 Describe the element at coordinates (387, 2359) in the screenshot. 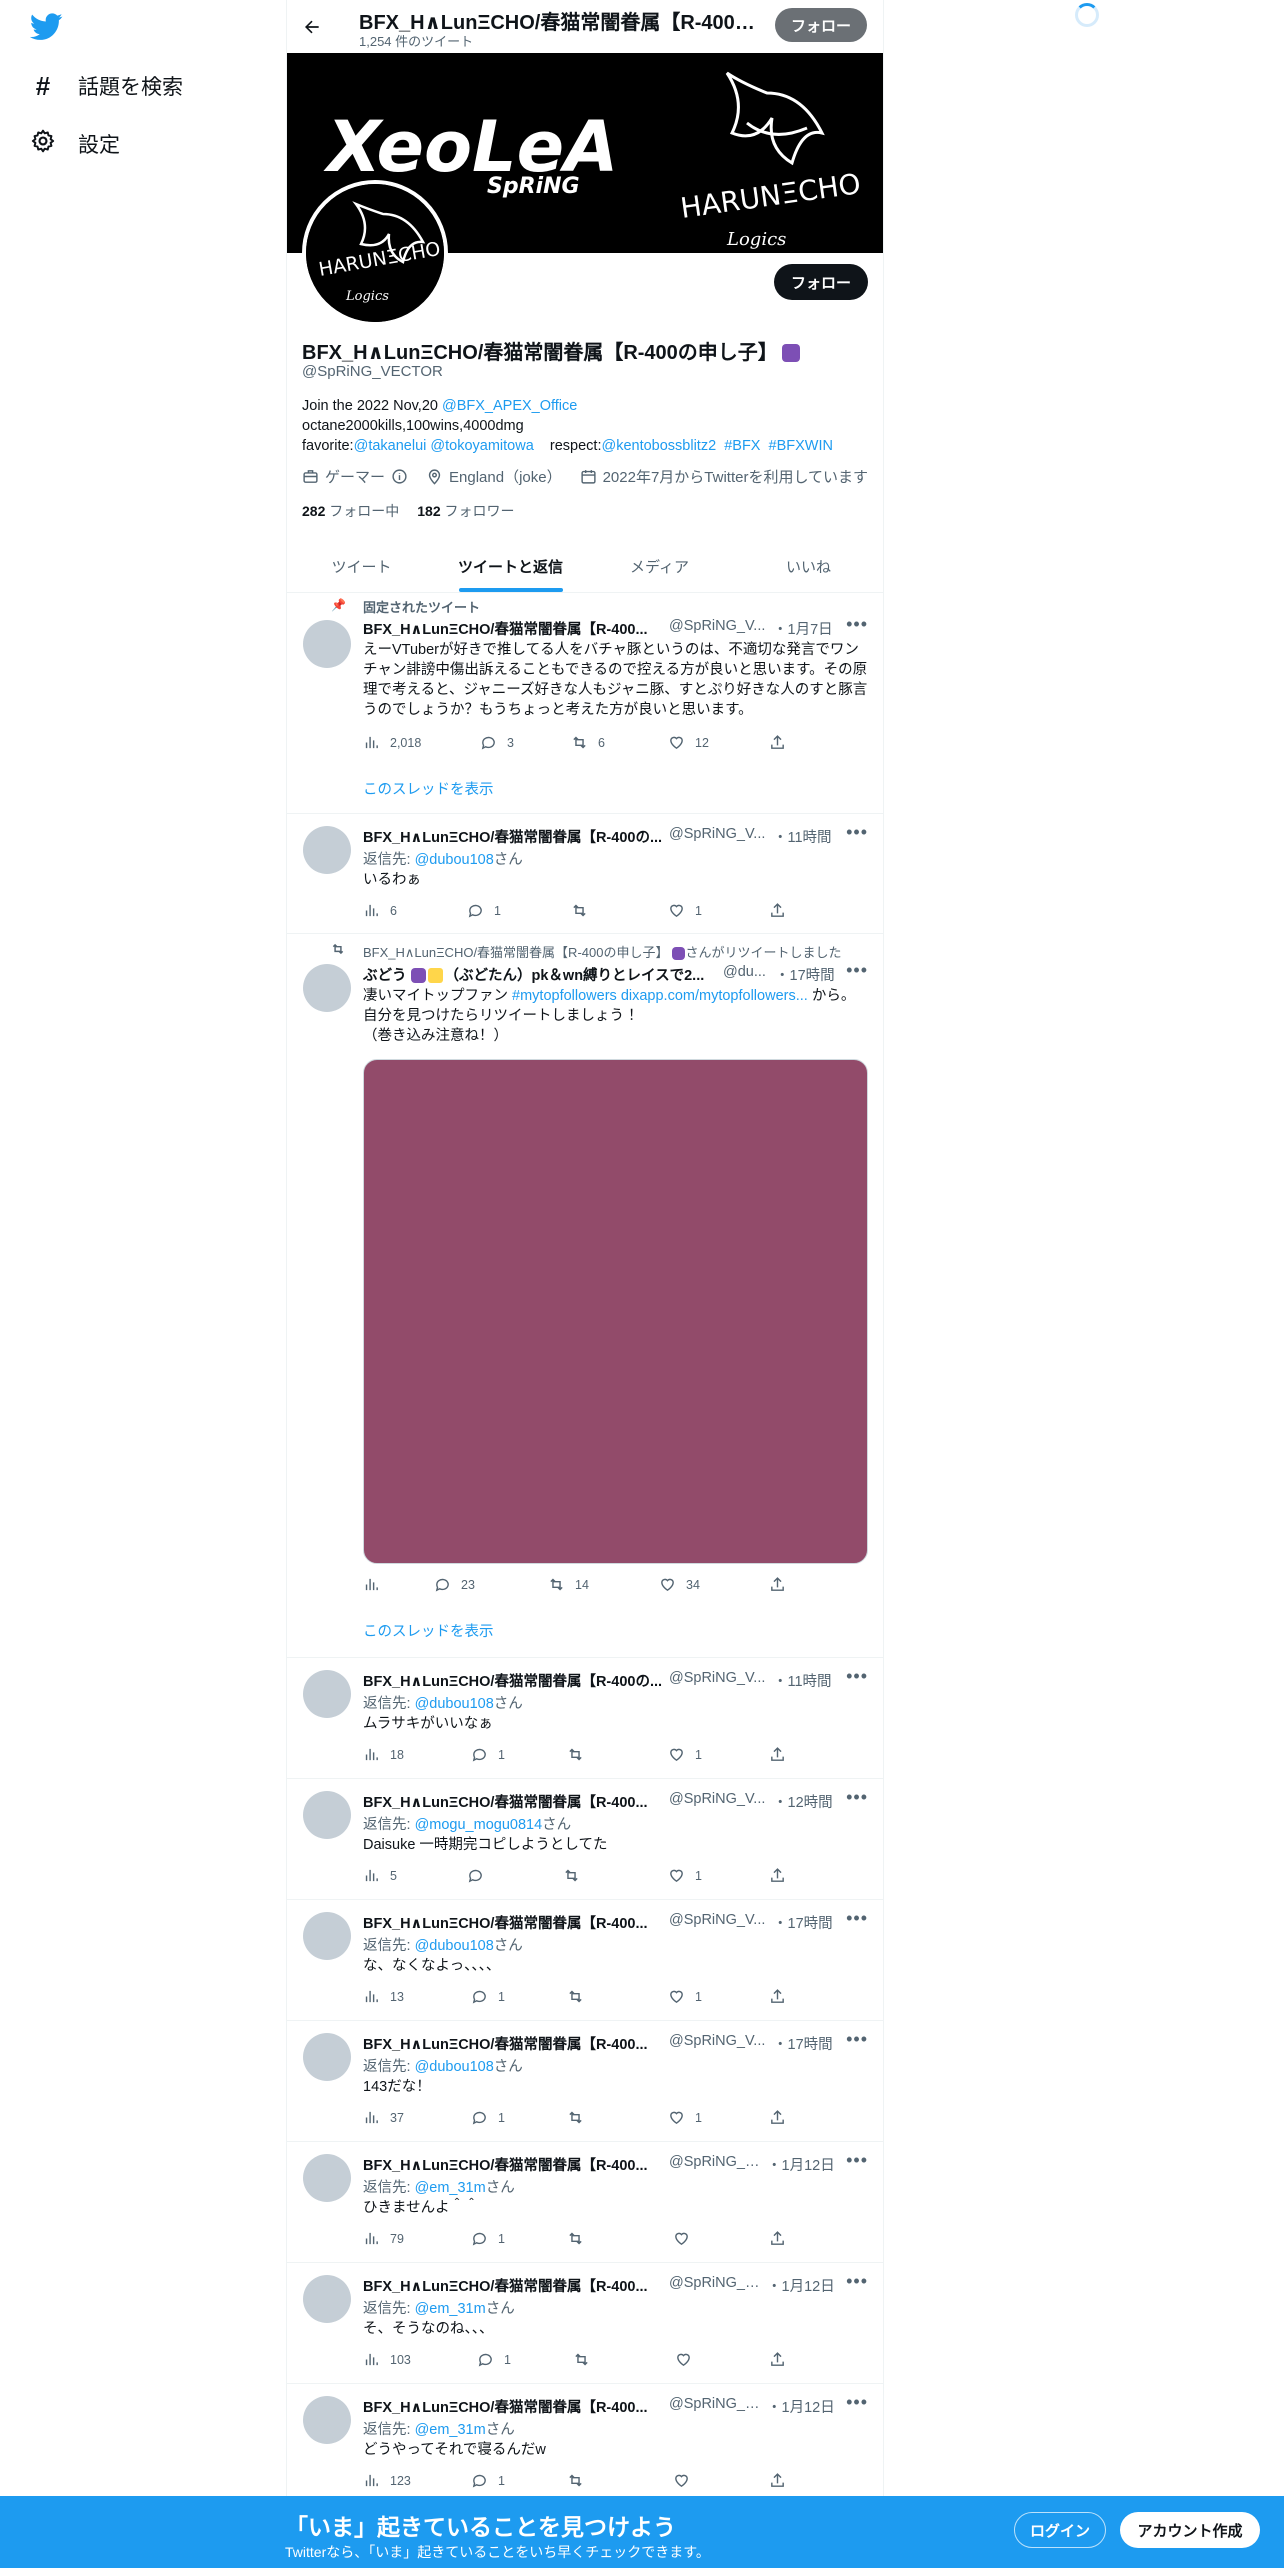

I see `views-button: 103` at that location.